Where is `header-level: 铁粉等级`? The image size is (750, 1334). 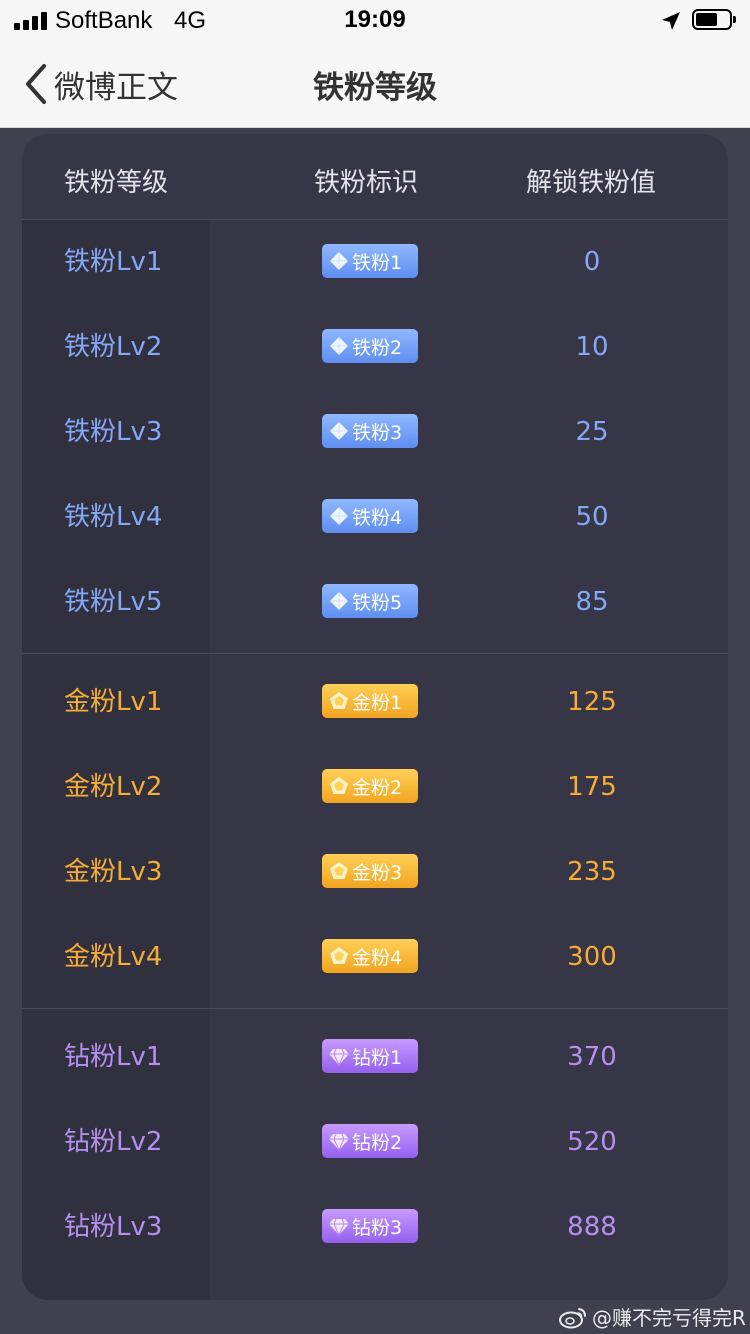
header-level: 铁粉等级 is located at coordinates (116, 183).